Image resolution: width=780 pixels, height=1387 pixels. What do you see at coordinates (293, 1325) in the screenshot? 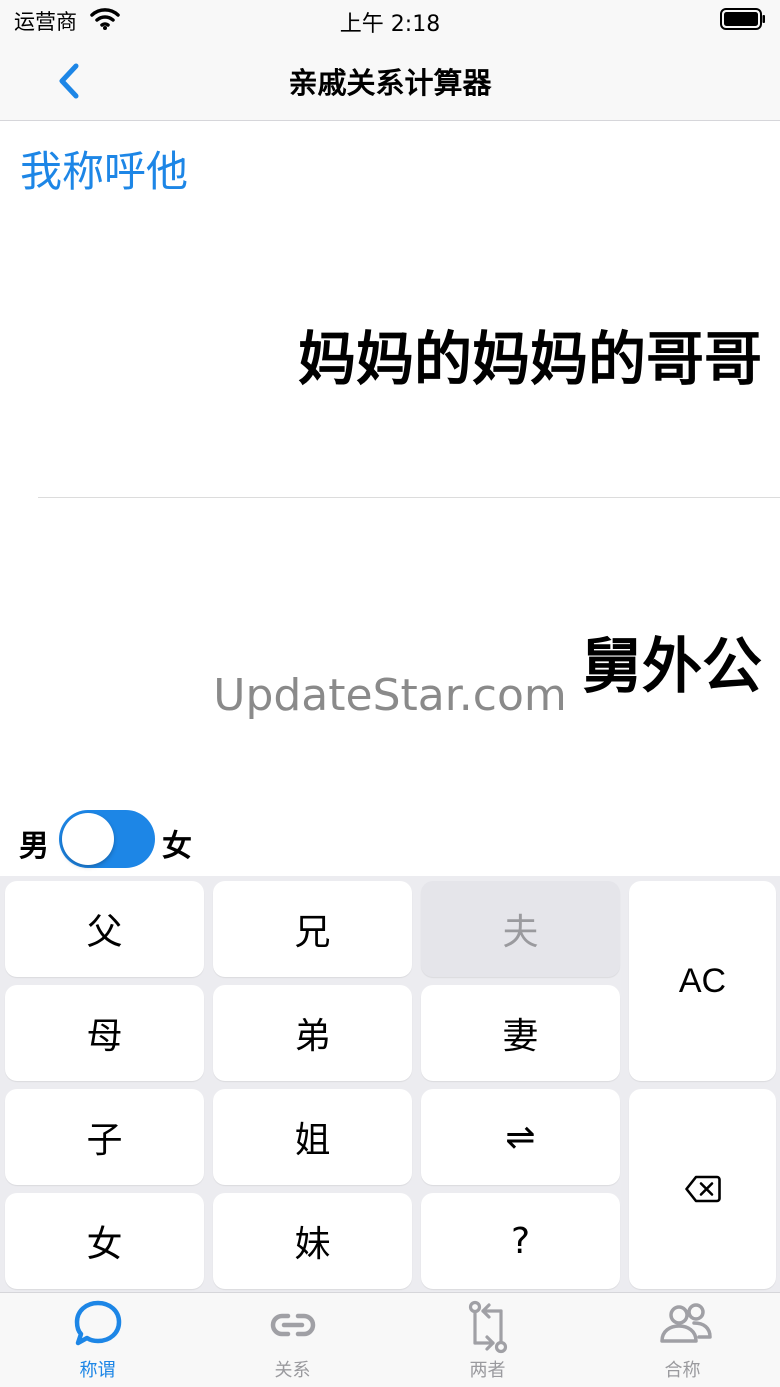
I see `link-icon` at bounding box center [293, 1325].